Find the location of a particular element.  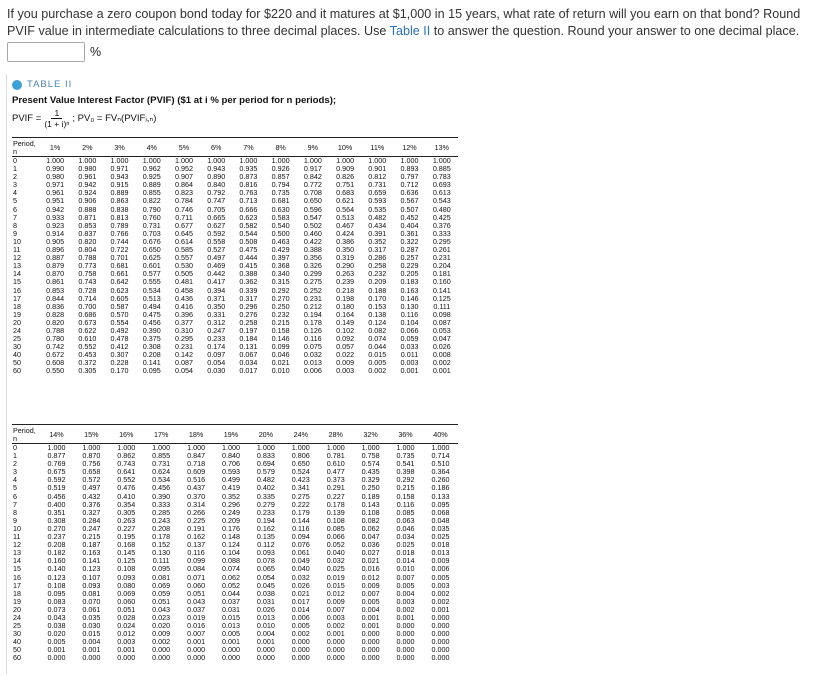

column-header-rate: 19% is located at coordinates (231, 435).